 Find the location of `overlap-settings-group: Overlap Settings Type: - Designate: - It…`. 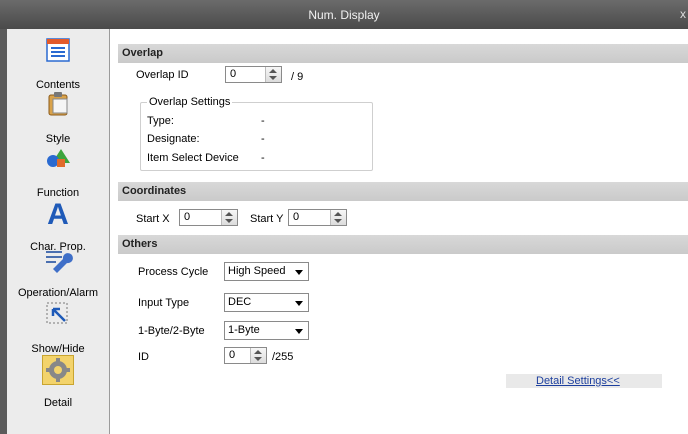

overlap-settings-group: Overlap Settings Type: - Designate: - It… is located at coordinates (256, 133).